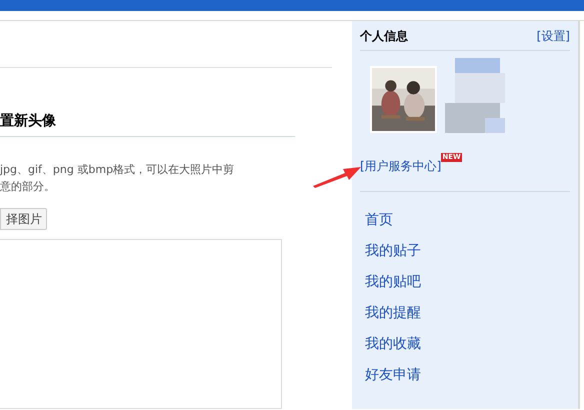 This screenshot has width=584, height=410. I want to click on section-heading: 置新头像, so click(28, 121).